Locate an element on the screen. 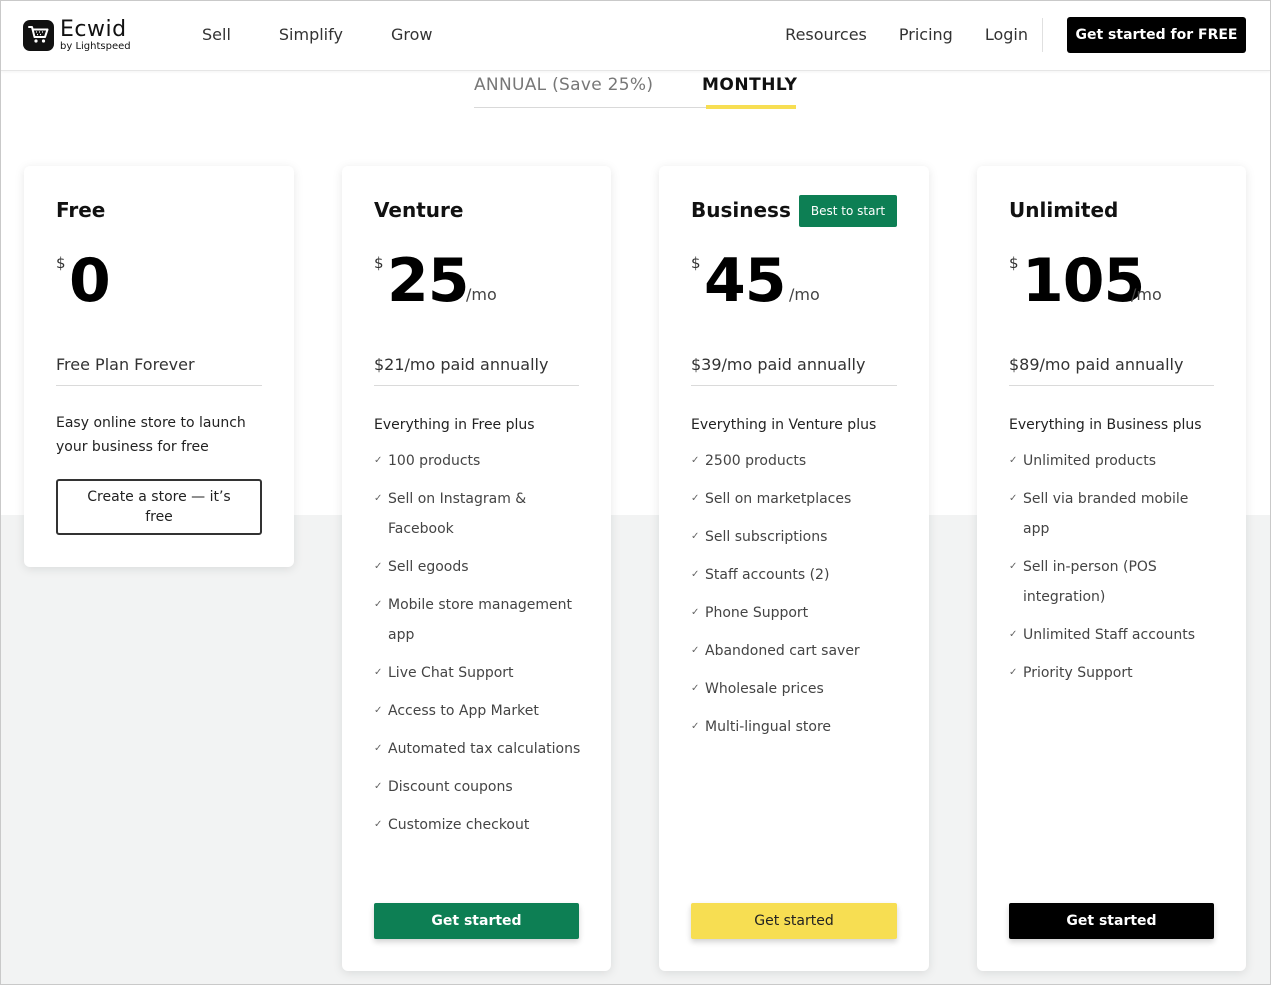 Image resolution: width=1271 pixels, height=985 pixels. feature-item: ✓ Priority Support is located at coordinates (1109, 673).